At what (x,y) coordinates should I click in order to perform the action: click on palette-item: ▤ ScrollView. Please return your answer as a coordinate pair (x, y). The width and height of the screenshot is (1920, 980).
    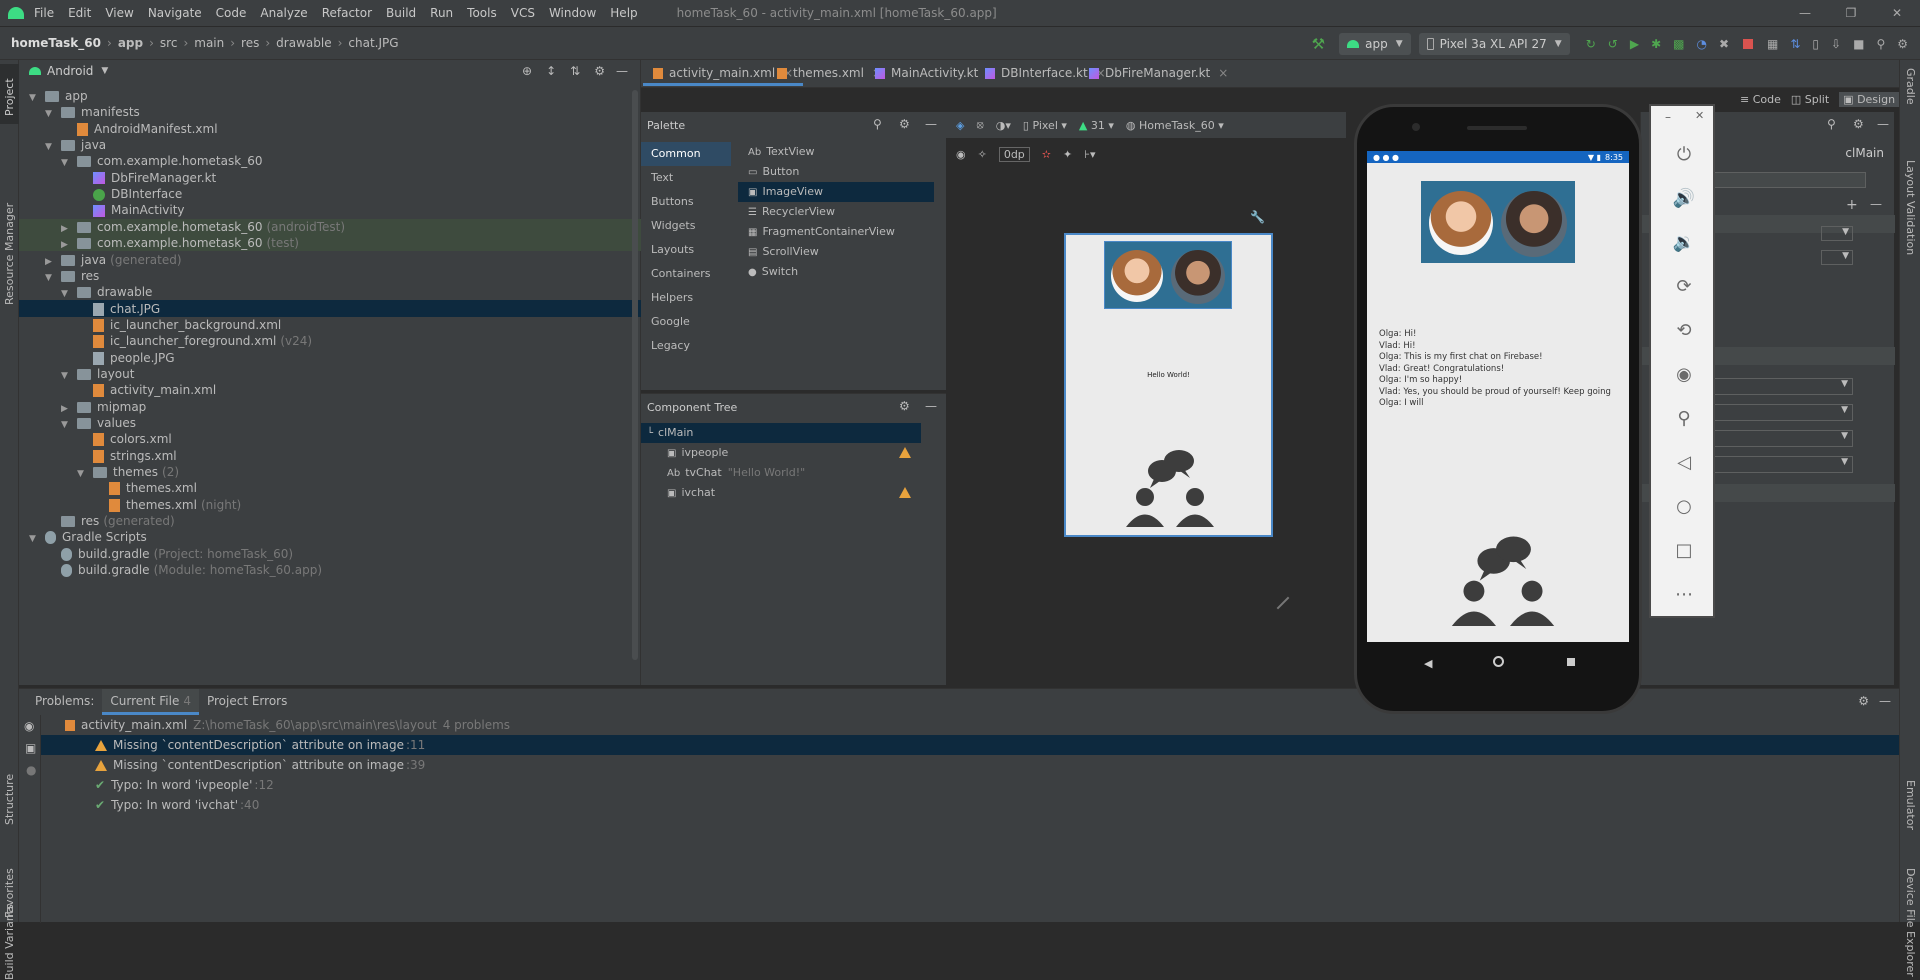
    Looking at the image, I should click on (836, 252).